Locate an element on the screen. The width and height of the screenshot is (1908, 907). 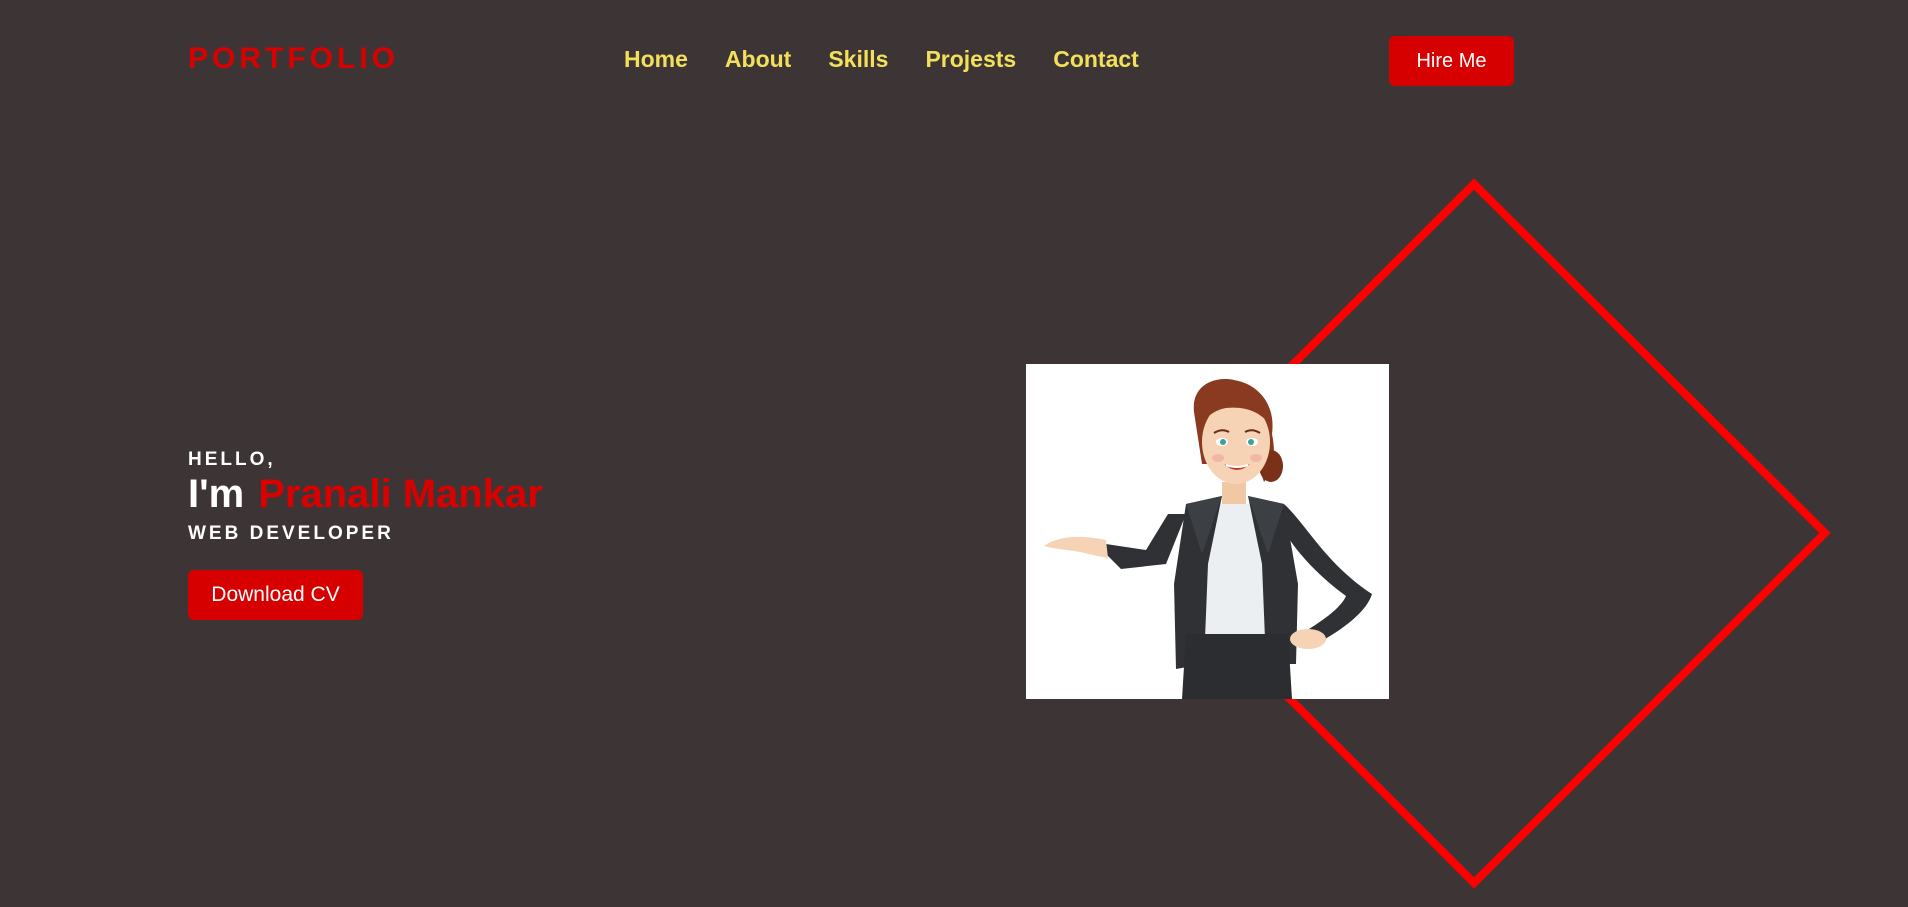
nav-contact: Contact is located at coordinates (1096, 59).